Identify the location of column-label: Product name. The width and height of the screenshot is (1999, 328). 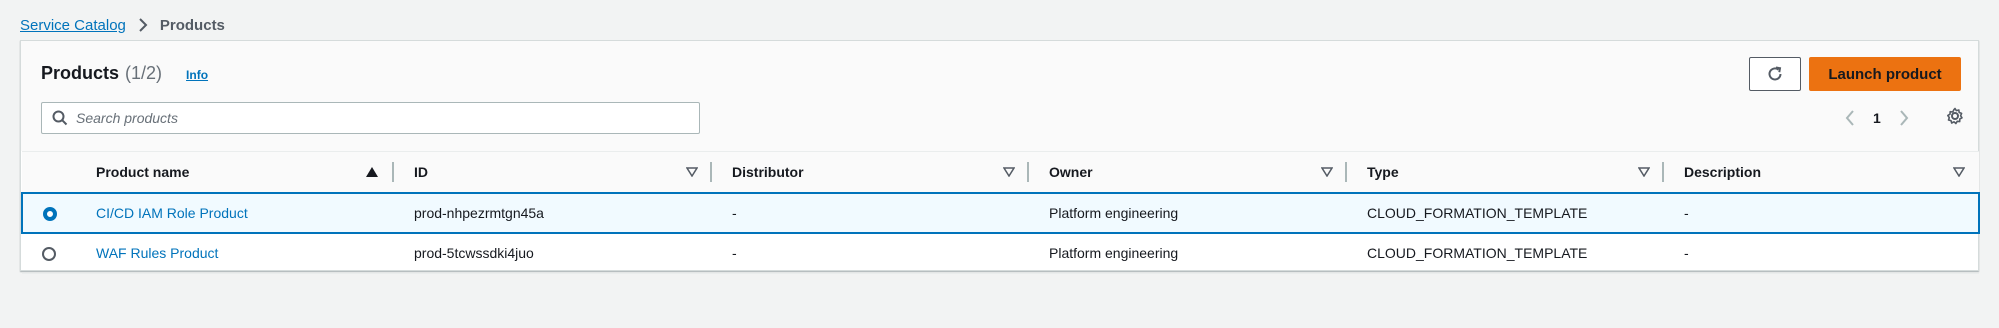
(143, 172).